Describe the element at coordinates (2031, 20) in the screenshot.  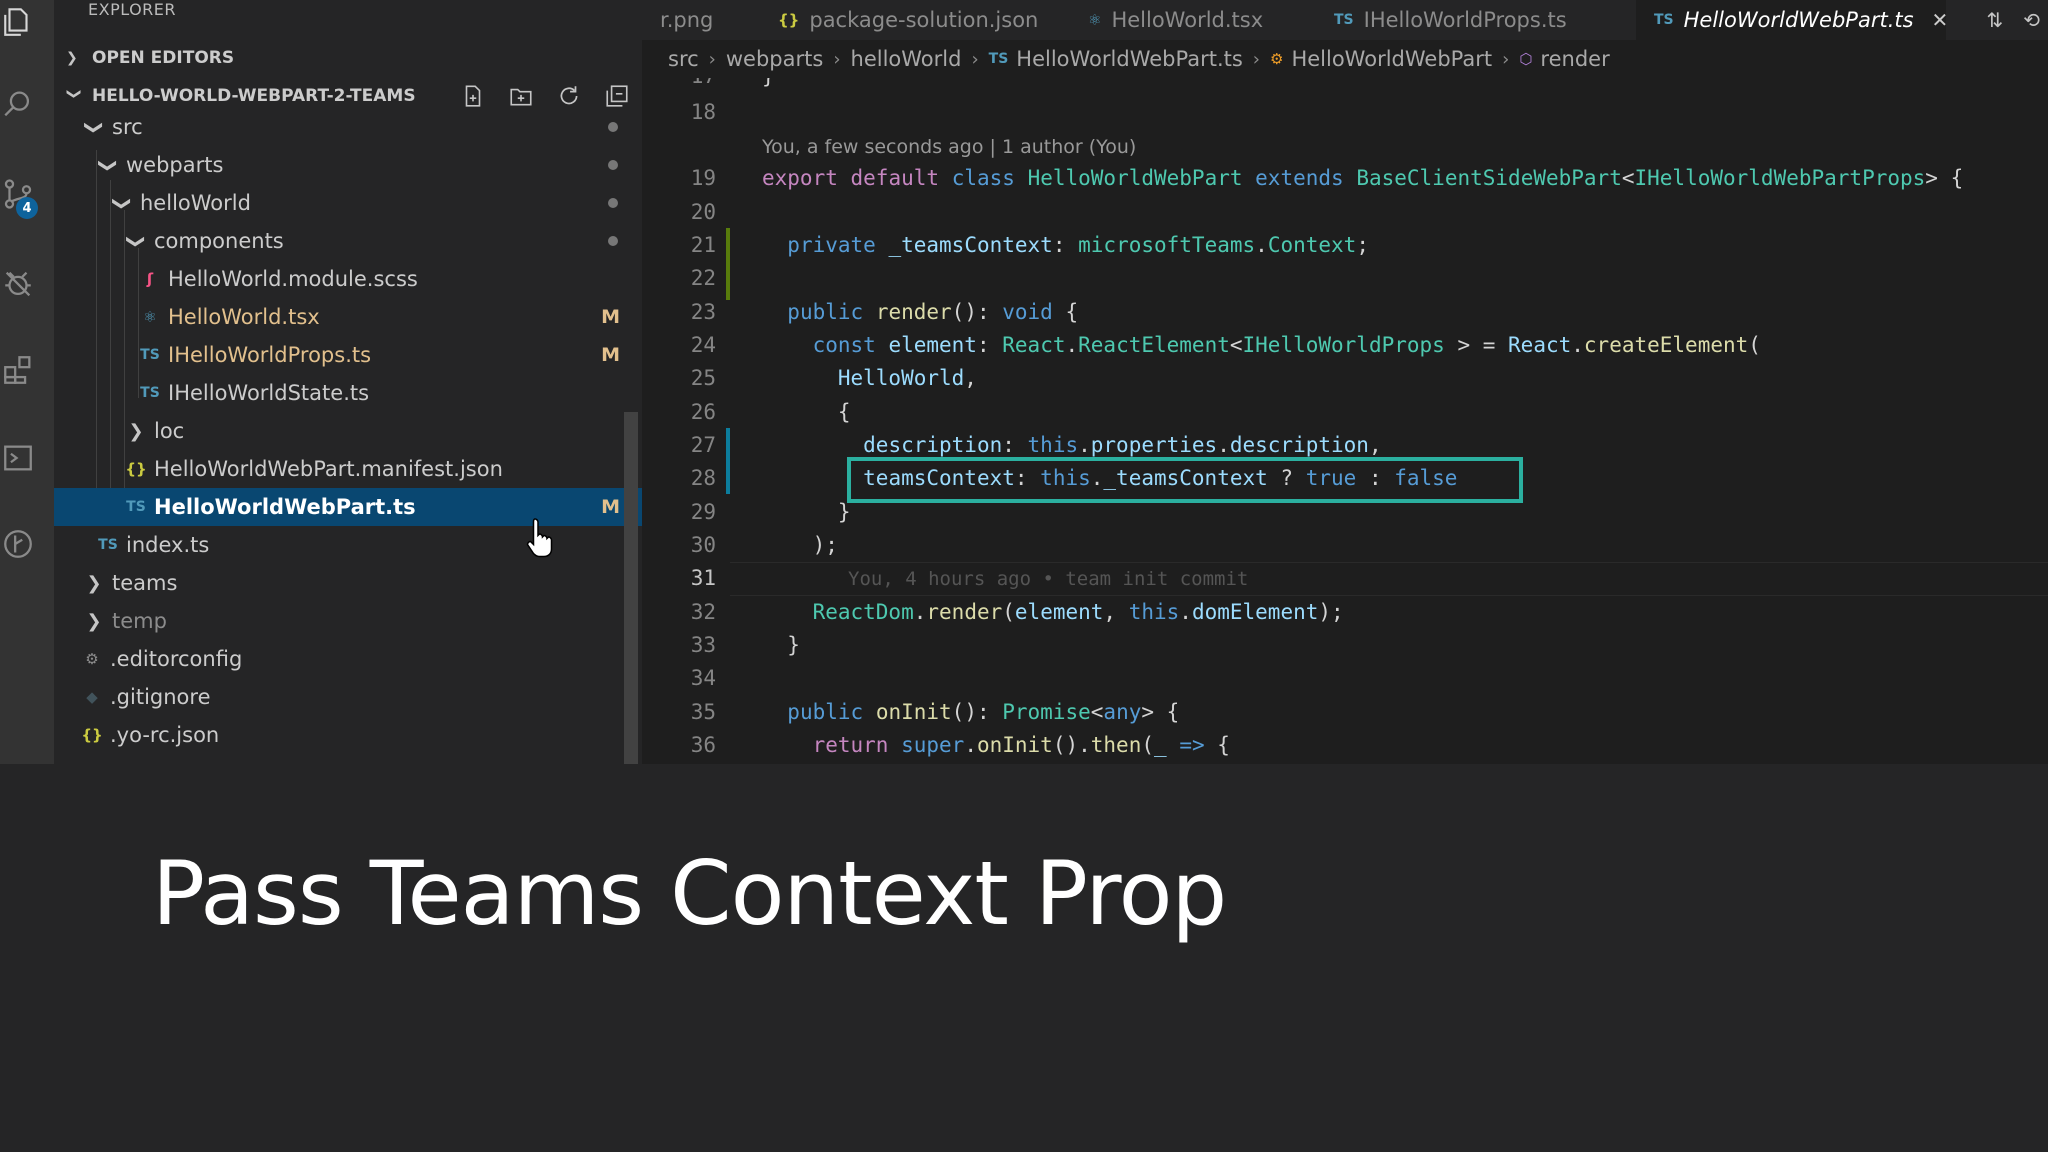
I see `back-icon: ⟲` at that location.